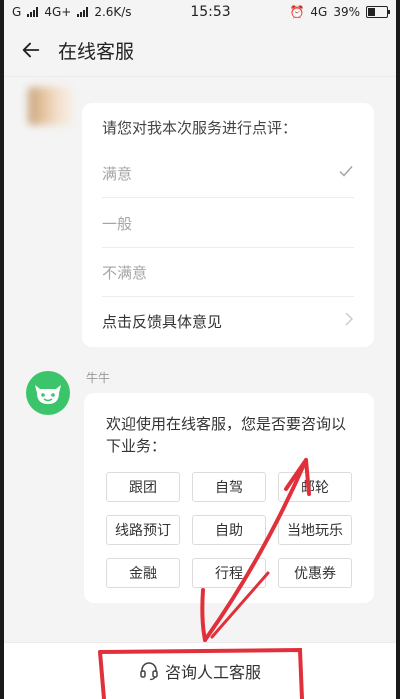 The width and height of the screenshot is (400, 699). What do you see at coordinates (226, 435) in the screenshot?
I see `welcome-message: 欢迎使用在线客服，您是否要咨询以下业务：` at bounding box center [226, 435].